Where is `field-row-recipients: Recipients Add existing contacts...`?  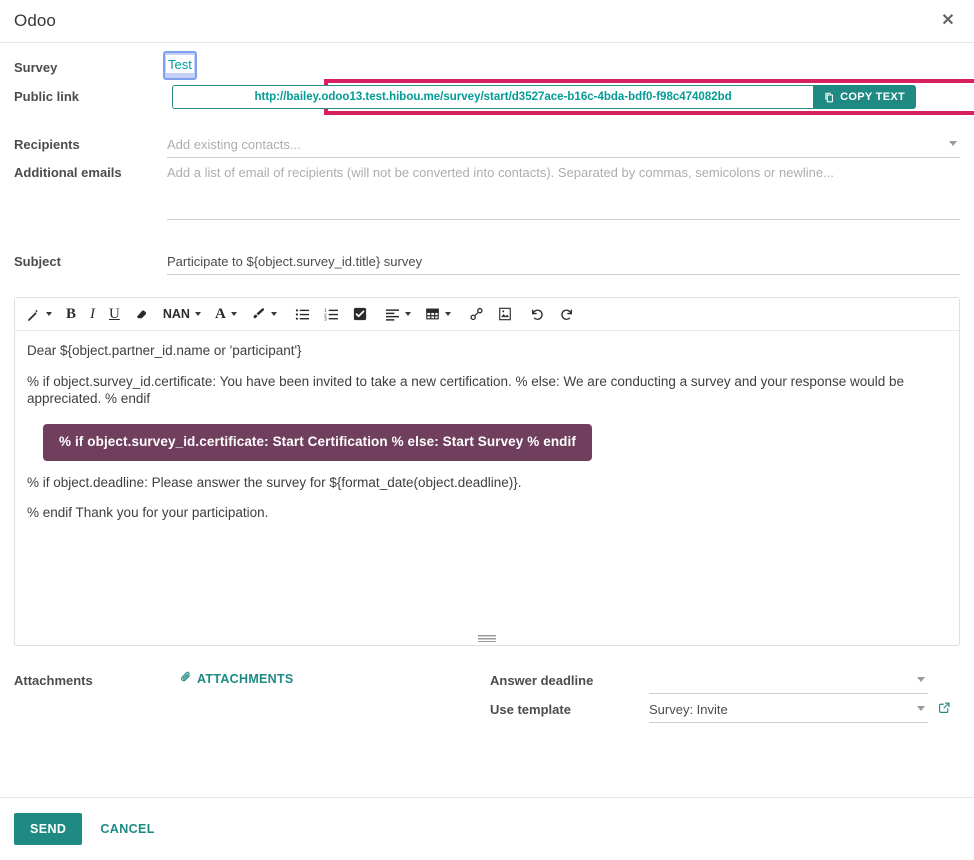 field-row-recipients: Recipients Add existing contacts... is located at coordinates (487, 145).